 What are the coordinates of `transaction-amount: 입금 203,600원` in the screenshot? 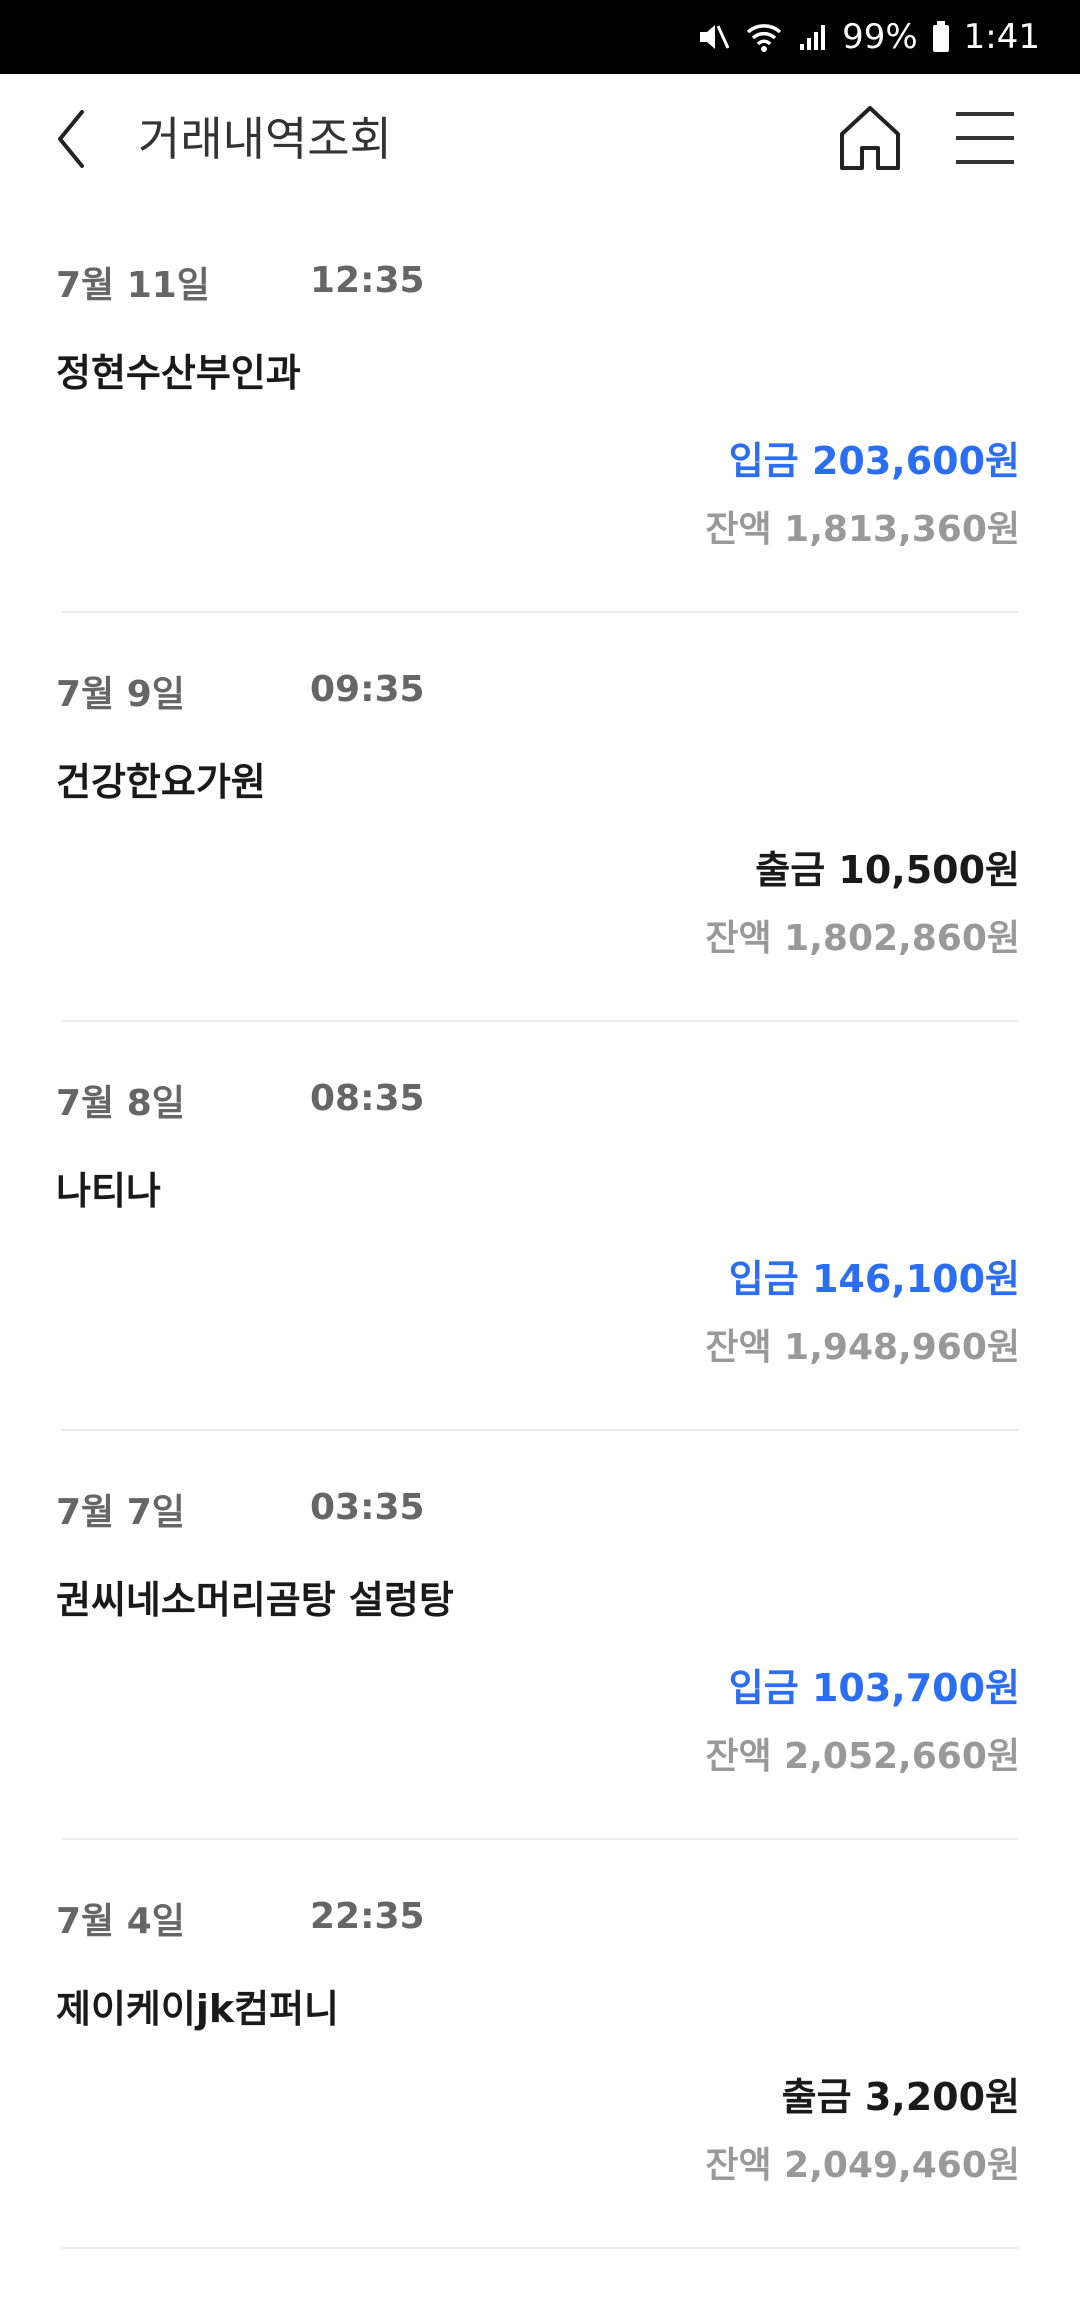 It's located at (874, 457).